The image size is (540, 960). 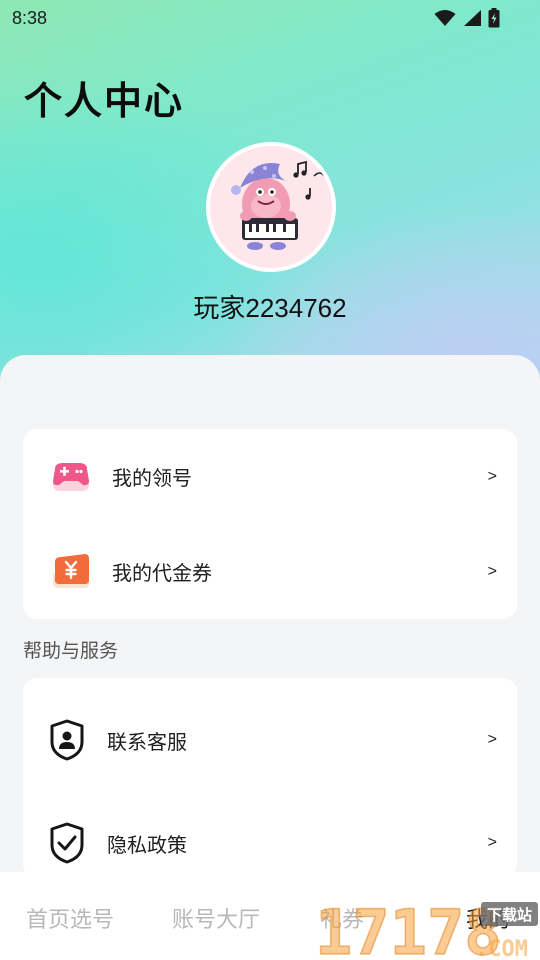 What do you see at coordinates (69, 740) in the screenshot?
I see `customer-service-shield-icon` at bounding box center [69, 740].